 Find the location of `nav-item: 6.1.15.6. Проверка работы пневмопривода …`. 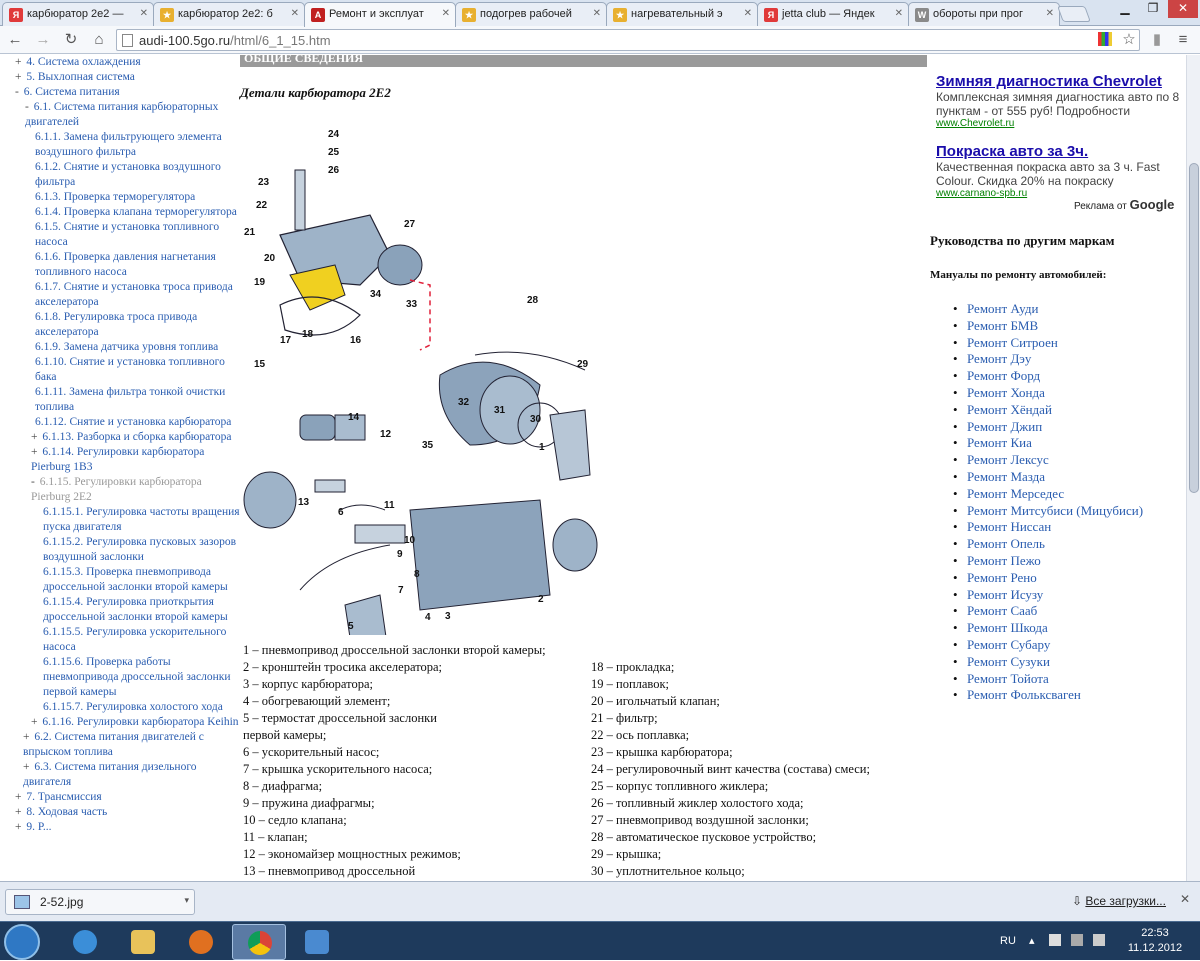

nav-item: 6.1.15.6. Проверка работы пневмопривода … is located at coordinates (127, 677).